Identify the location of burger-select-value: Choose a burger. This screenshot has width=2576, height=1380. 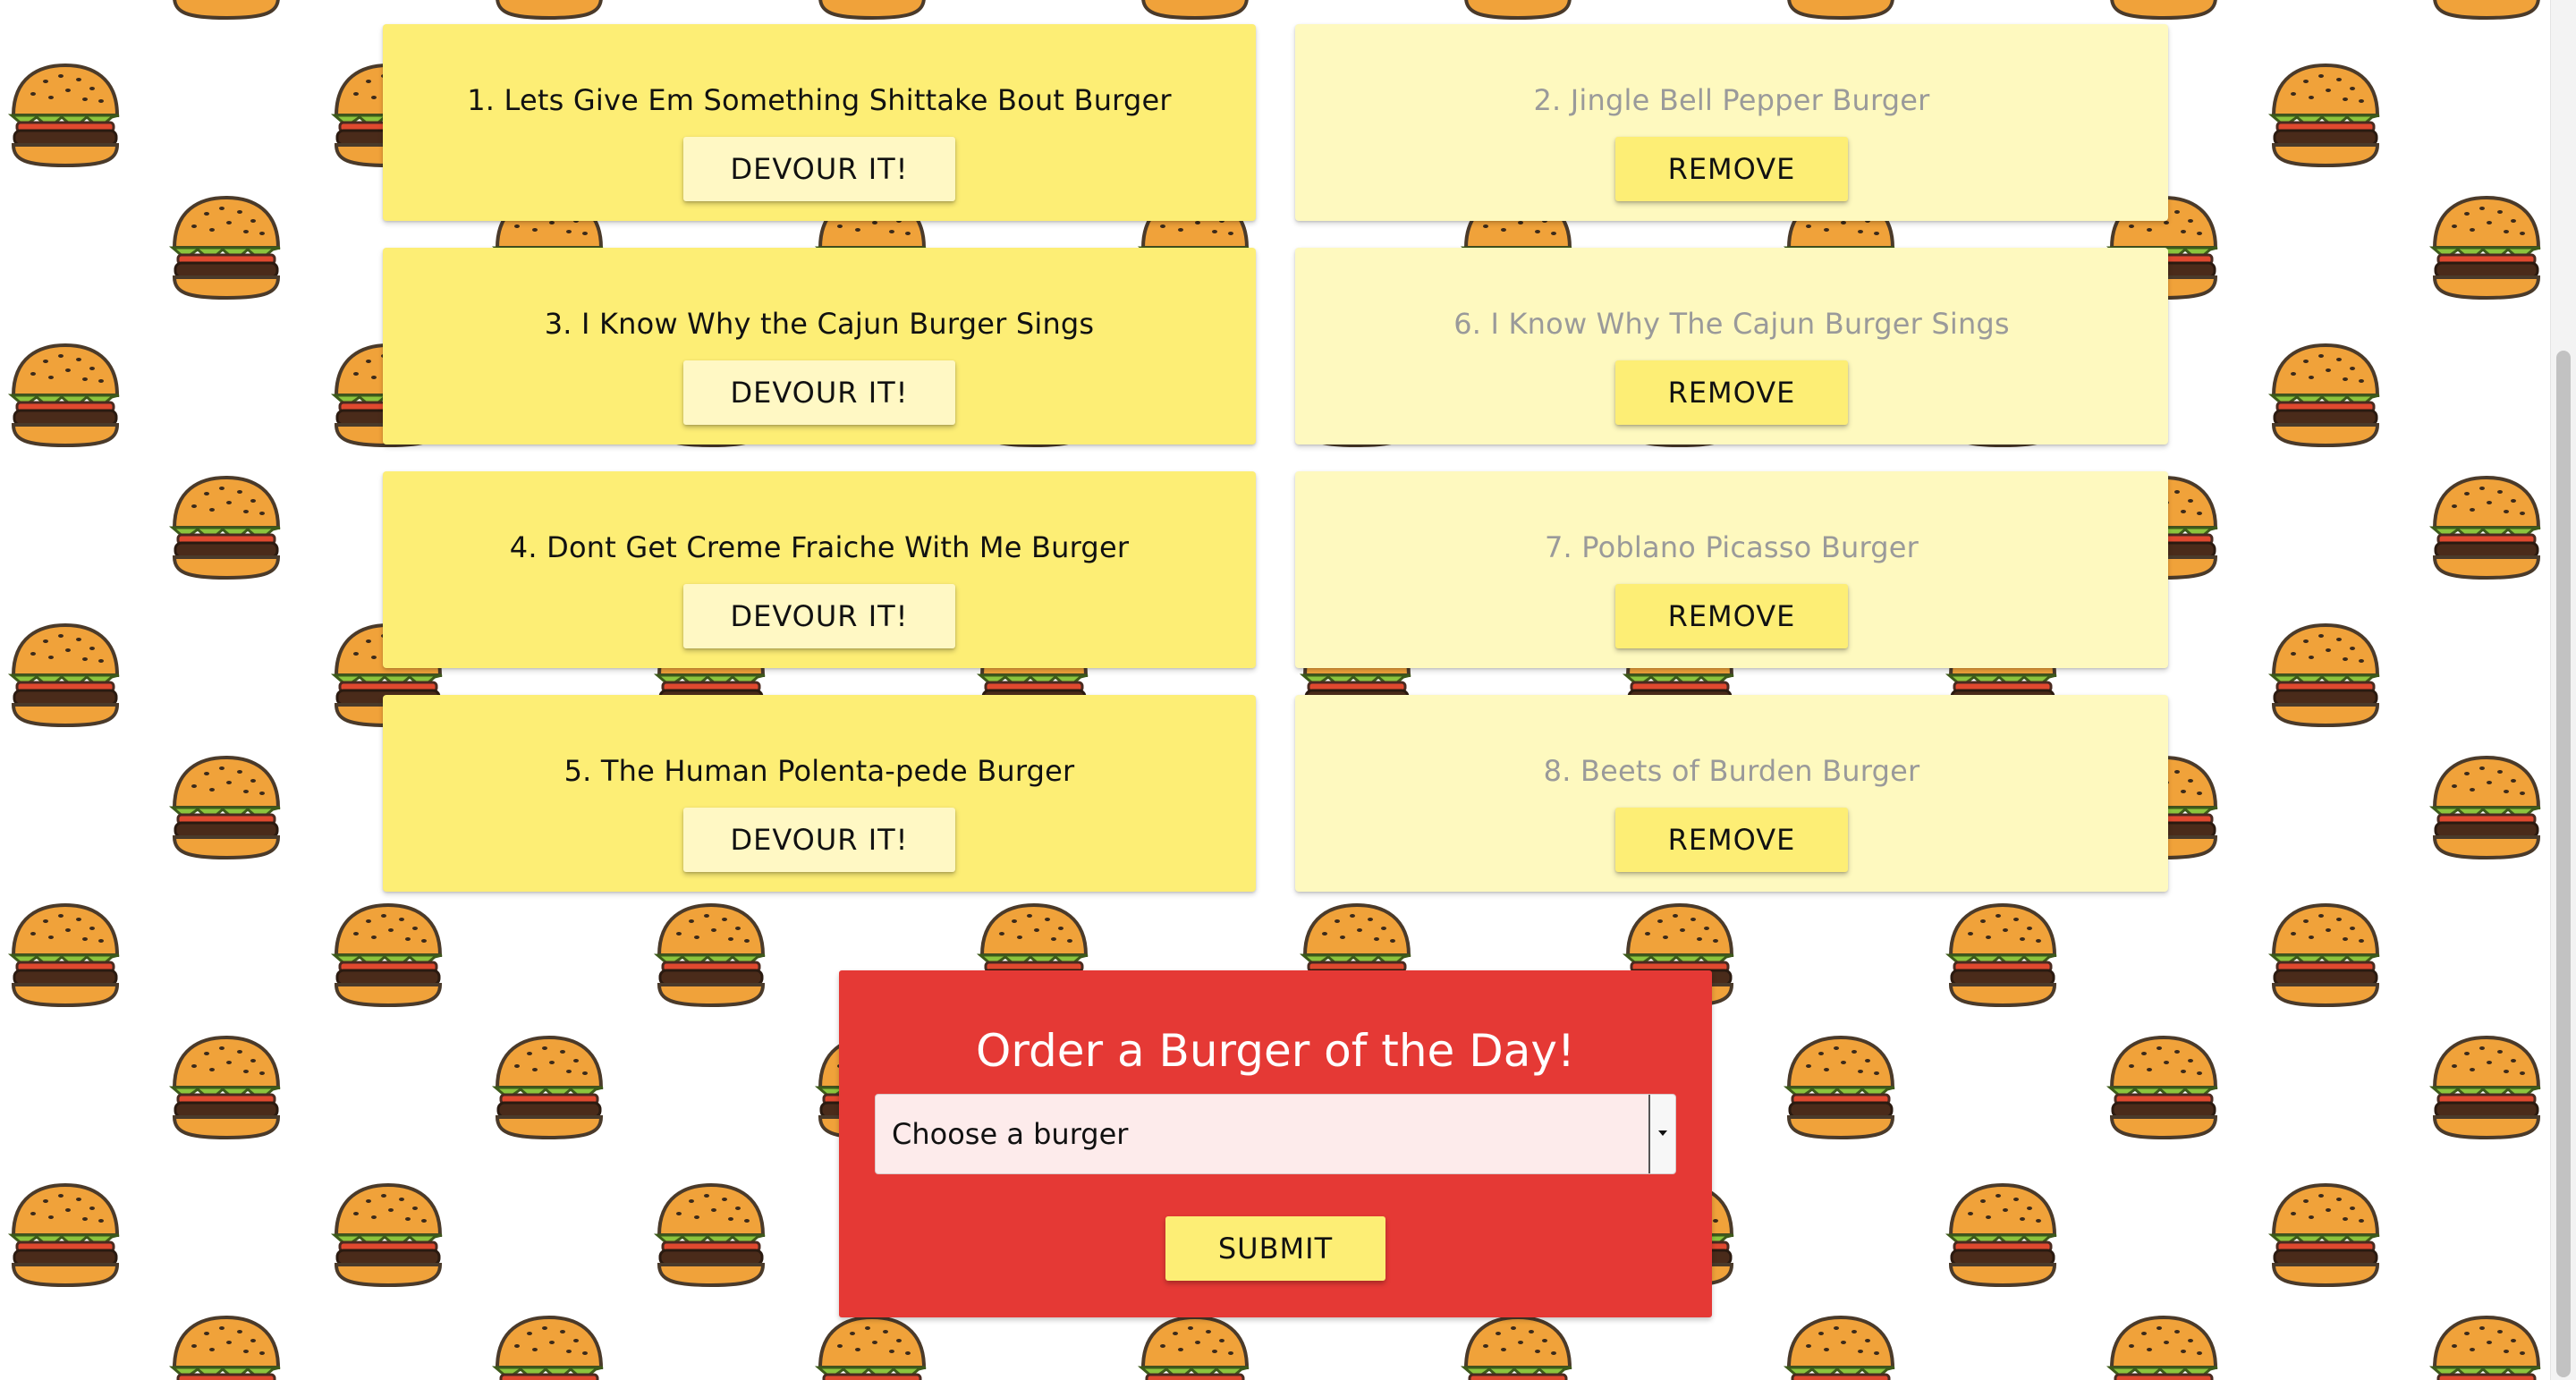
(1010, 1134).